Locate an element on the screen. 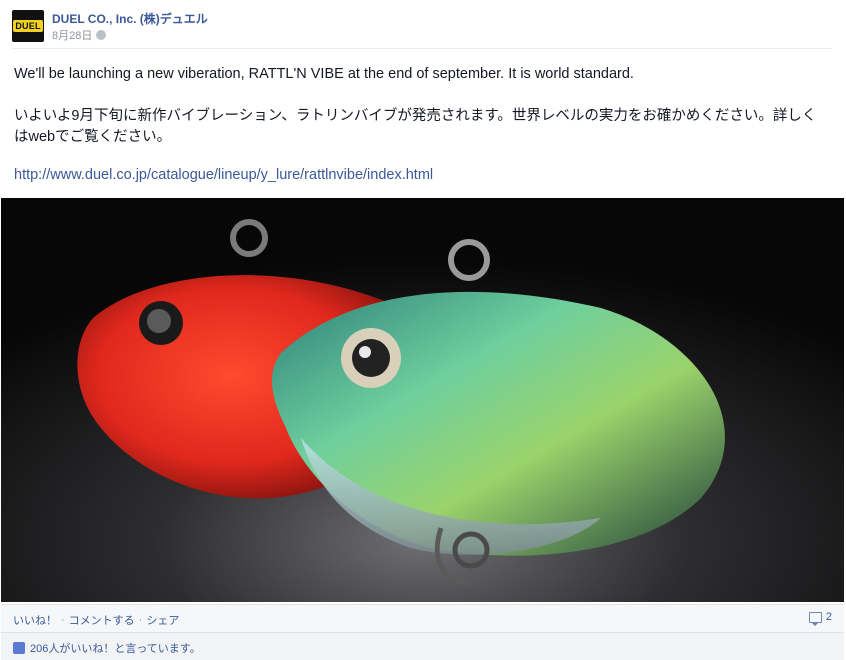  likes-summary-text: 206人がいいね！と言っています。 is located at coordinates (115, 648).